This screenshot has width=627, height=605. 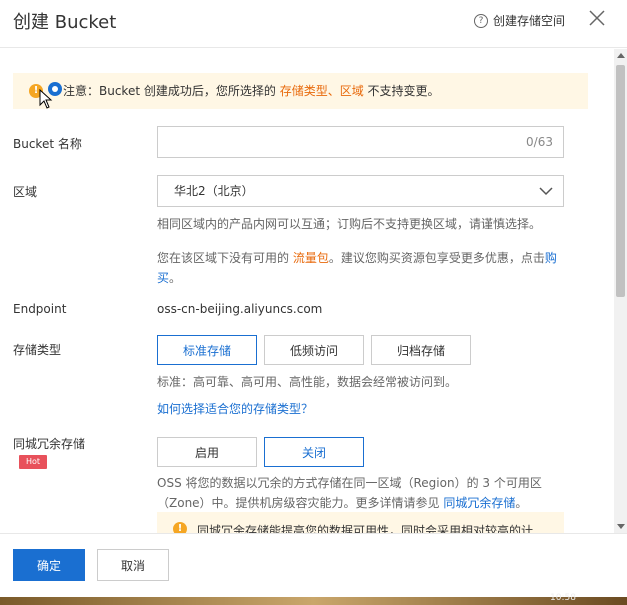 I want to click on storage-option-standard: 标准存储, so click(x=207, y=350).